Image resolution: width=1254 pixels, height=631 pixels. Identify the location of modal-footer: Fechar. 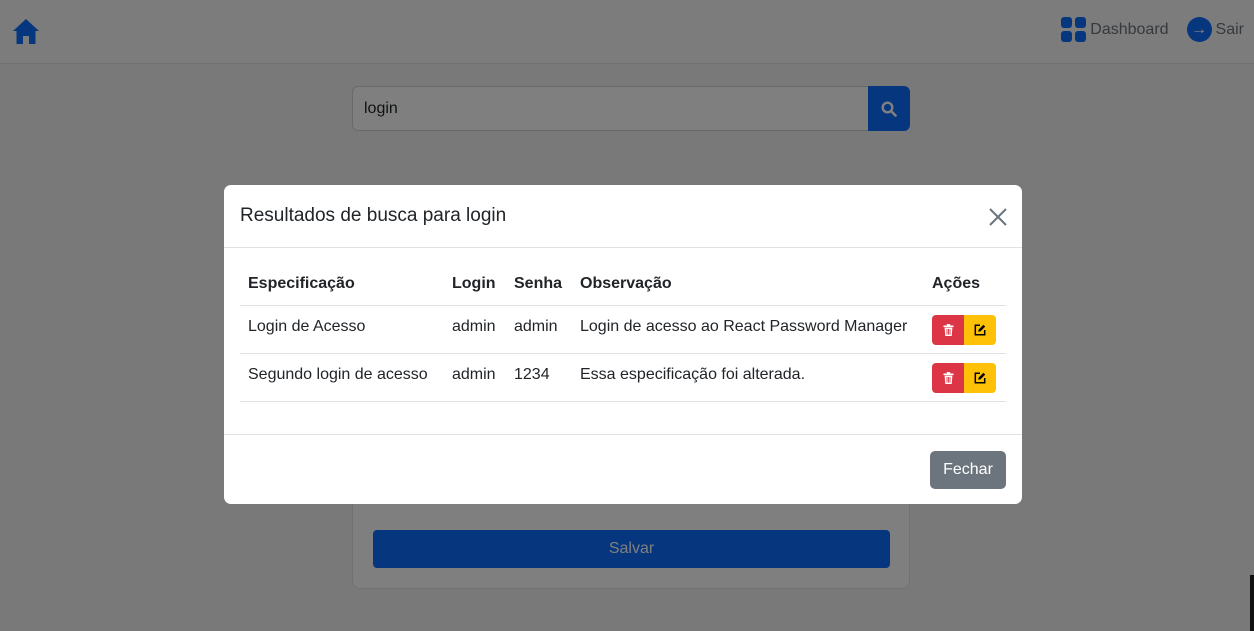
(623, 469).